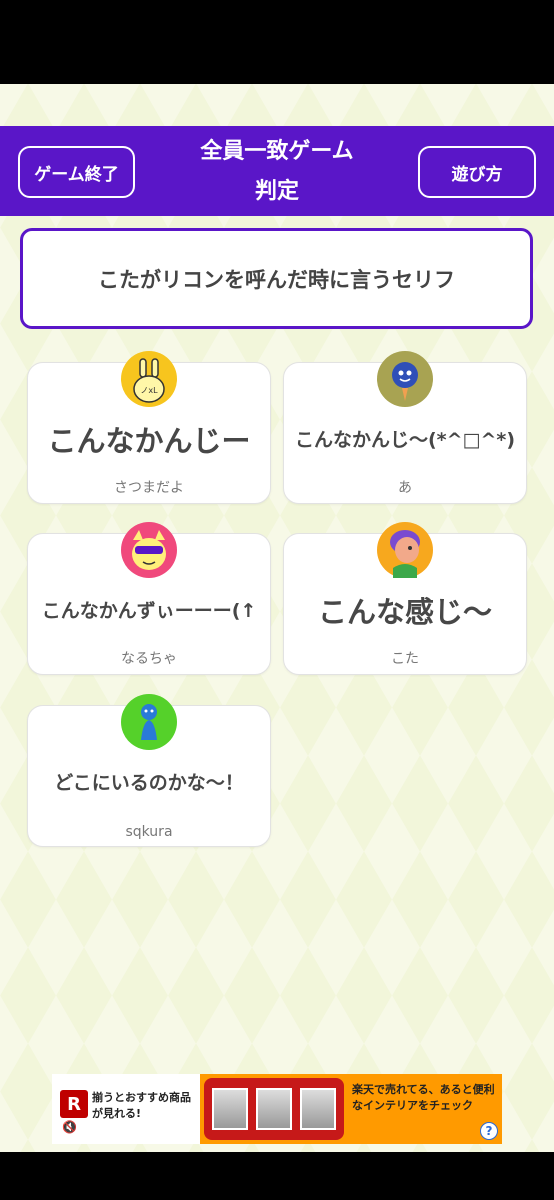  What do you see at coordinates (405, 427) in the screenshot?
I see `answer-card: こんなかんじ〜(*^□^*) あ` at bounding box center [405, 427].